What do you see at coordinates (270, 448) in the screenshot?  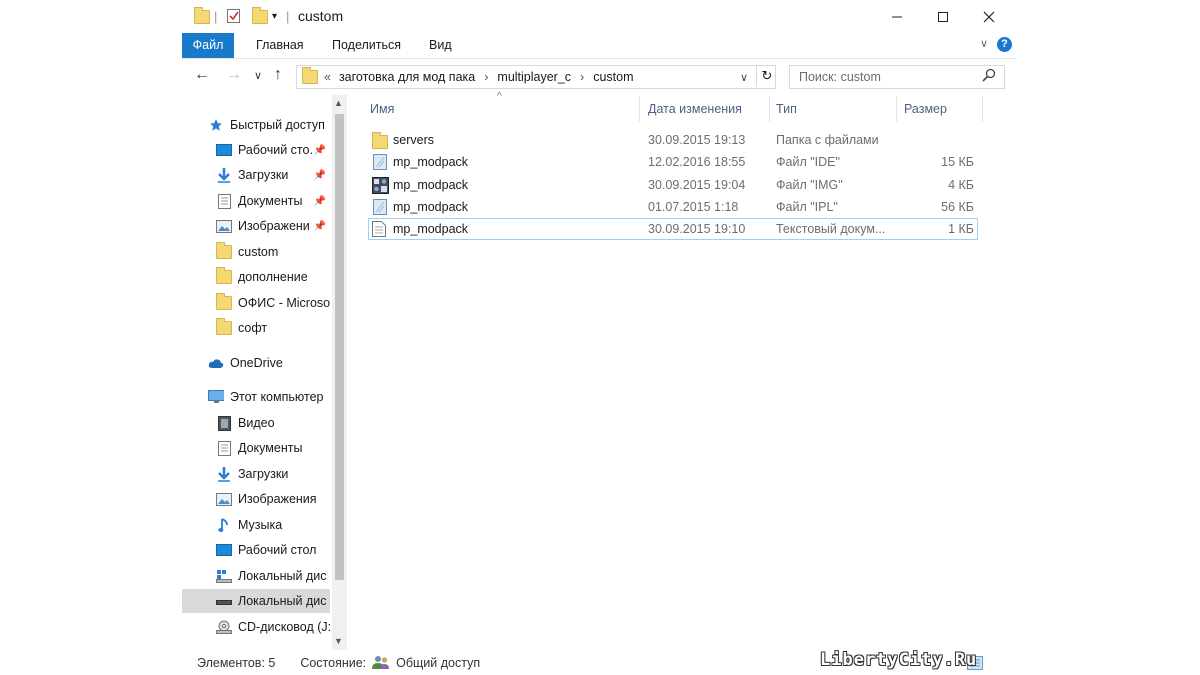 I see `sidebar-item-label: Документы` at bounding box center [270, 448].